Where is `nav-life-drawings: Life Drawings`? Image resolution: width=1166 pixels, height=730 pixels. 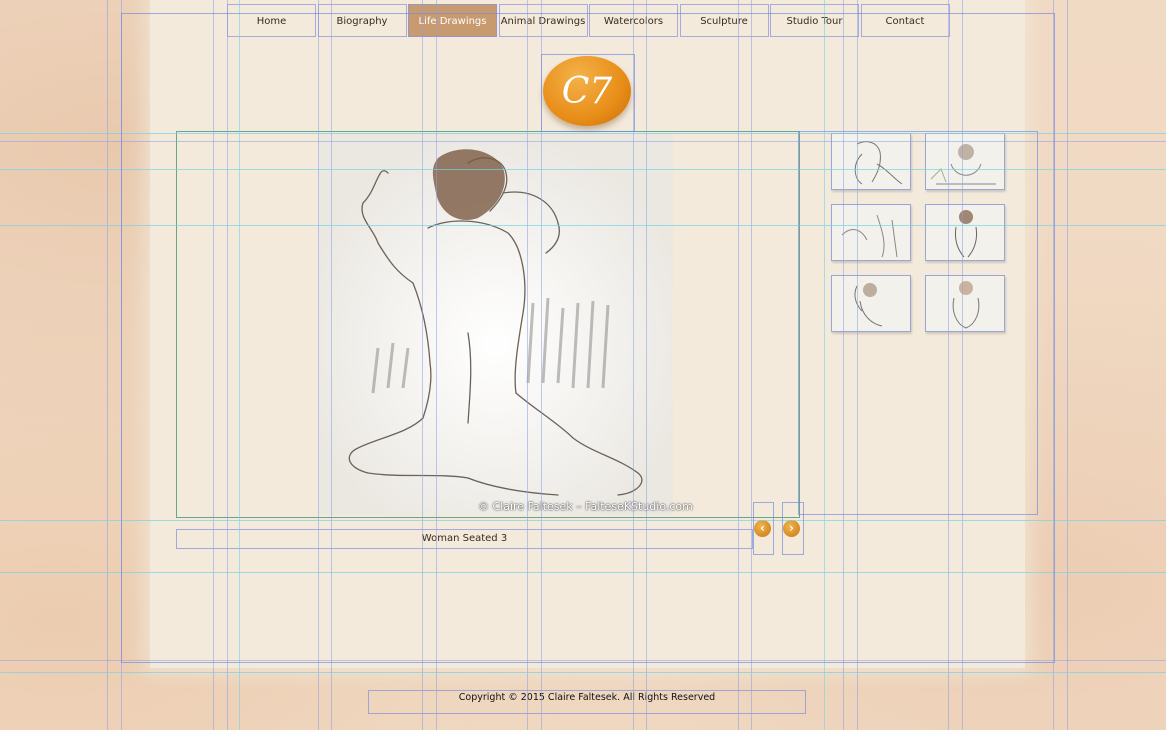
nav-life-drawings: Life Drawings is located at coordinates (452, 20).